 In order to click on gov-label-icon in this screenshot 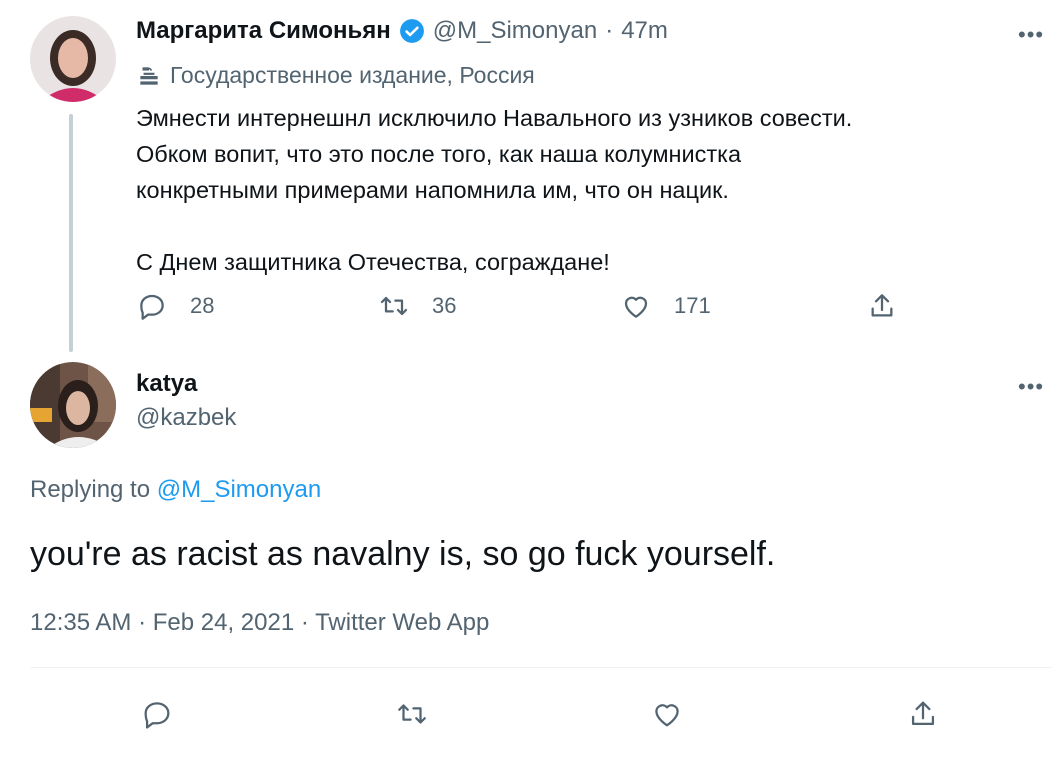, I will do `click(149, 76)`.